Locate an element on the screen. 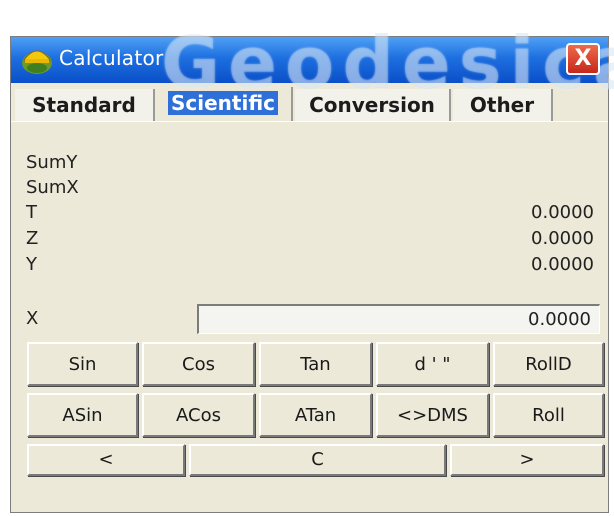  rolld-button: RollD is located at coordinates (548, 364).